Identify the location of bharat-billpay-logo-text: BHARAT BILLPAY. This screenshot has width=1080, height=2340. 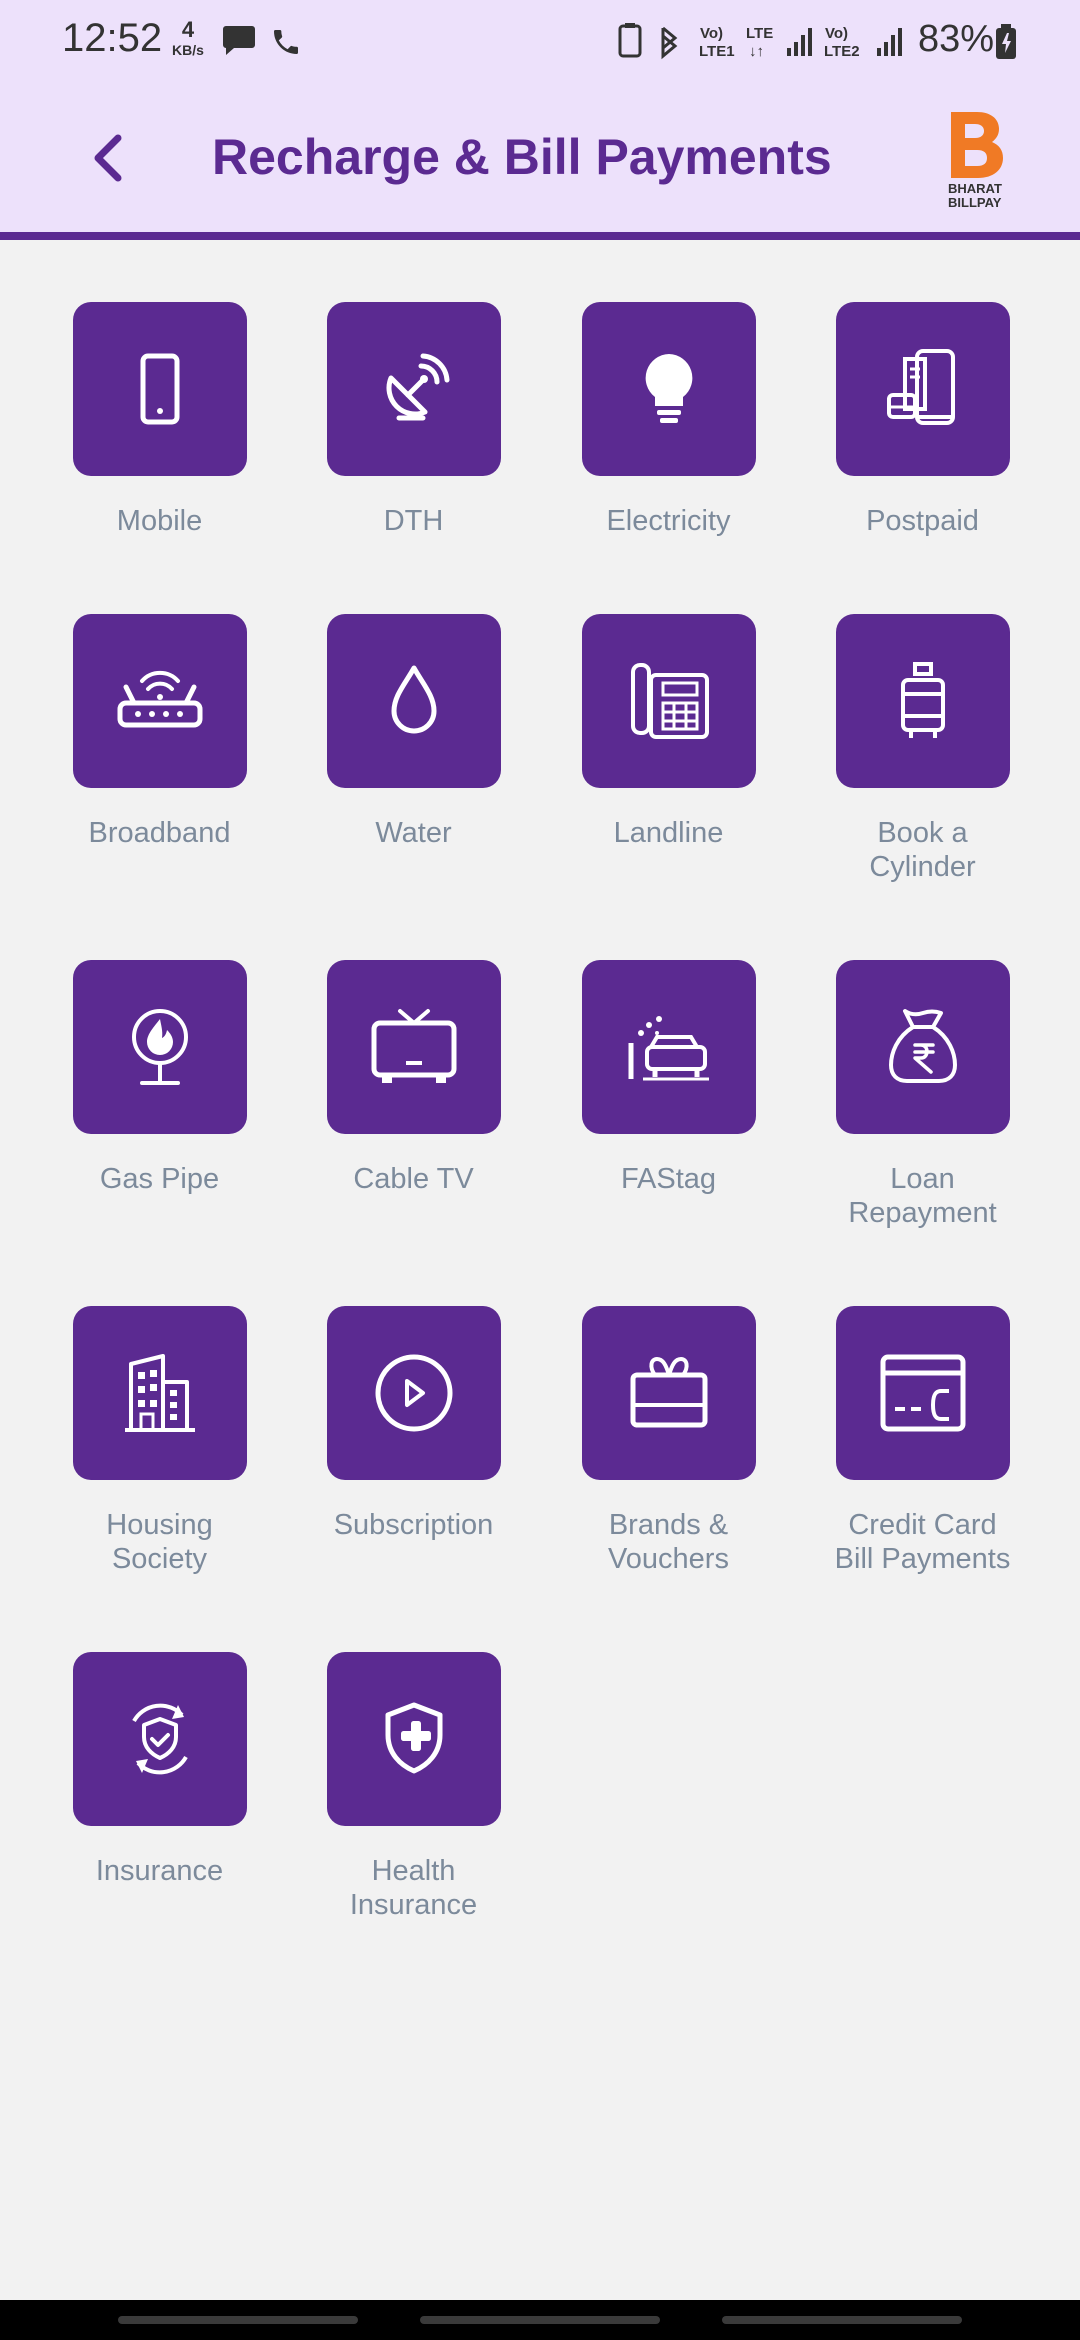
(975, 195).